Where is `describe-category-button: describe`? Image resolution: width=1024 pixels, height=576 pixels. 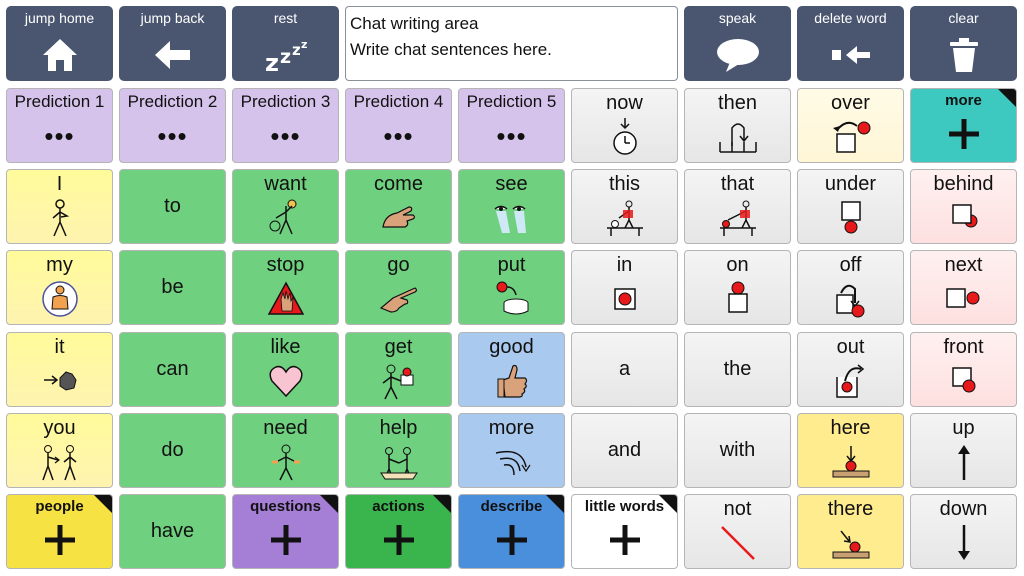
describe-category-button: describe is located at coordinates (511, 531).